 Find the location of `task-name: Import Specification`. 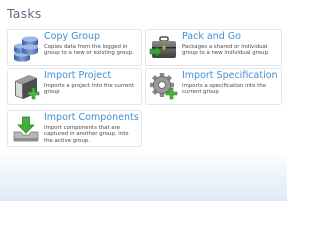

task-name: Import Specification is located at coordinates (230, 75).